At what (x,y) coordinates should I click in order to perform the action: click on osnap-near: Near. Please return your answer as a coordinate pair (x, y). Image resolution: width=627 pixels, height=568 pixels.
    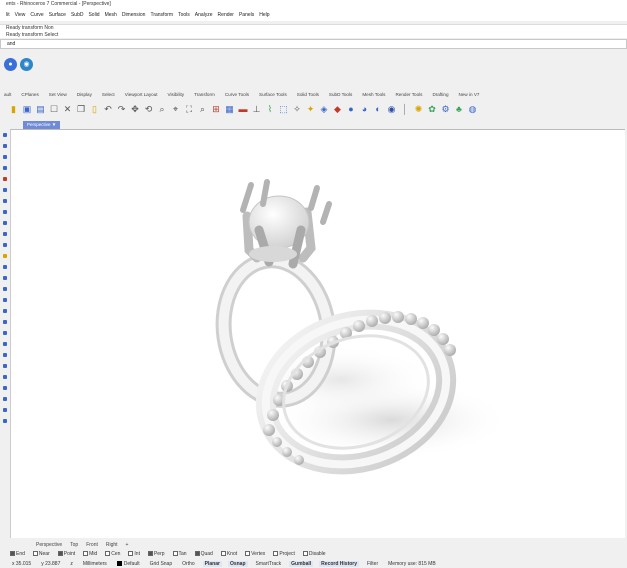
    Looking at the image, I should click on (41, 554).